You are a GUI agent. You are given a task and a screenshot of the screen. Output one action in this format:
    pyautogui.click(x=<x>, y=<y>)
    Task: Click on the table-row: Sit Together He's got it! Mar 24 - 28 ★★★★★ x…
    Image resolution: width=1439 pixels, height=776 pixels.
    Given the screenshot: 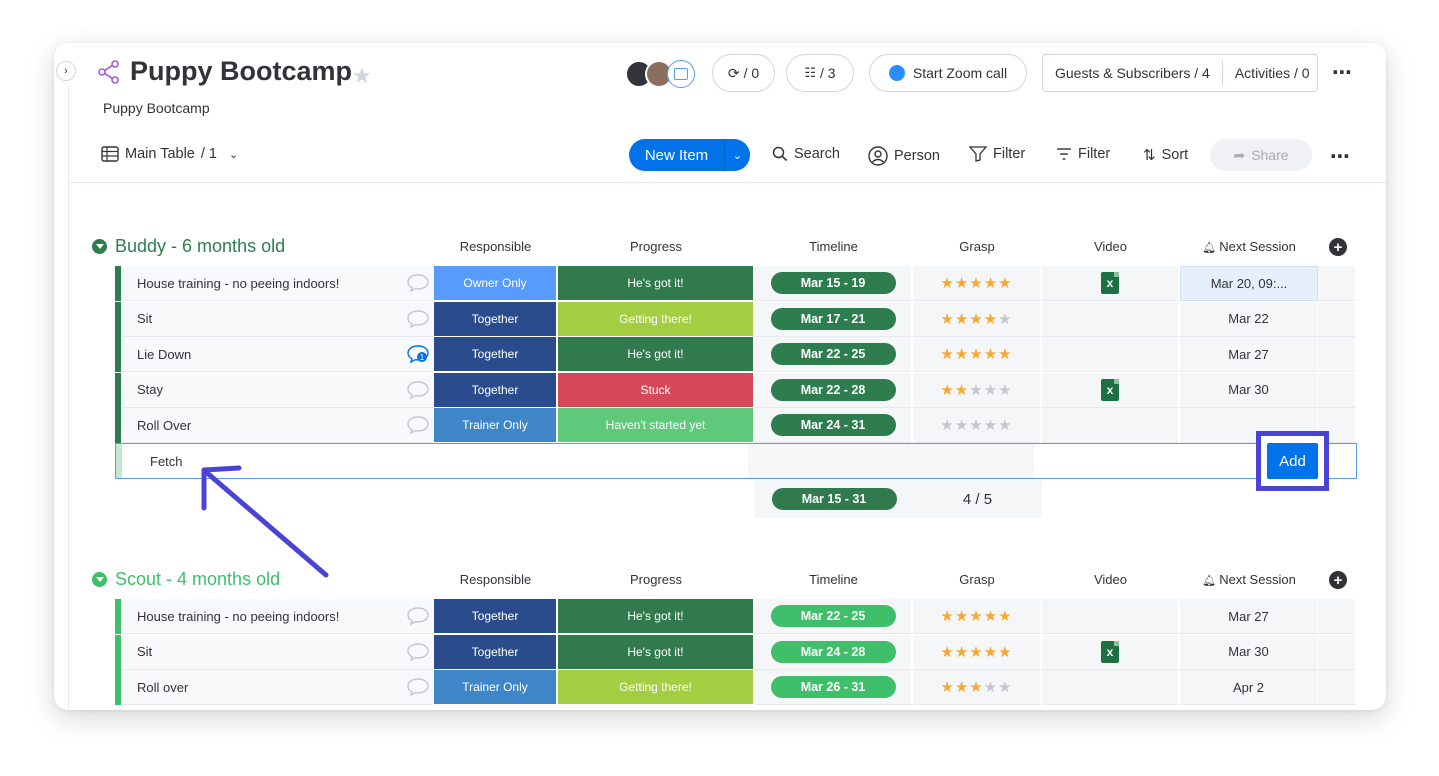 What is the action you would take?
    pyautogui.click(x=735, y=652)
    